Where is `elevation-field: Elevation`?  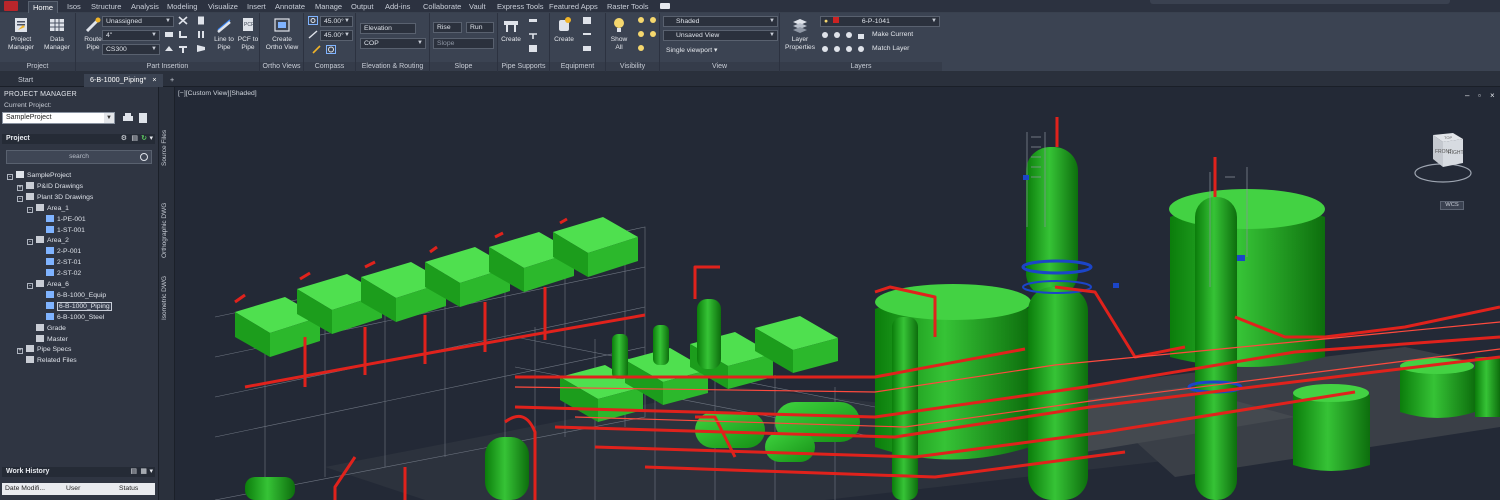 elevation-field: Elevation is located at coordinates (388, 28).